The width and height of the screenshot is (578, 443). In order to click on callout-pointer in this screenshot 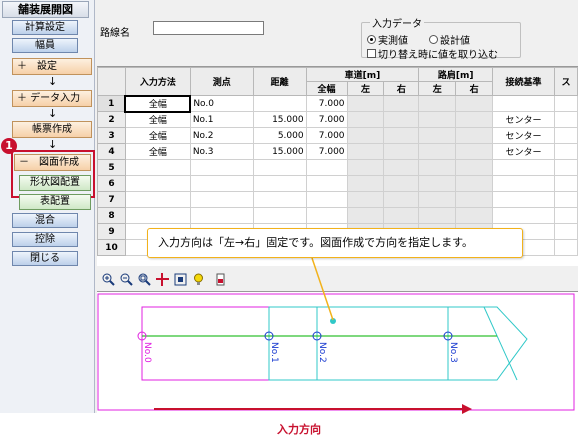, I will do `click(322, 289)`.